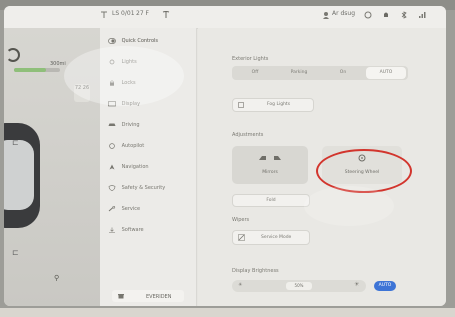  What do you see at coordinates (132, 230) in the screenshot?
I see `menu-item-label: Software` at bounding box center [132, 230].